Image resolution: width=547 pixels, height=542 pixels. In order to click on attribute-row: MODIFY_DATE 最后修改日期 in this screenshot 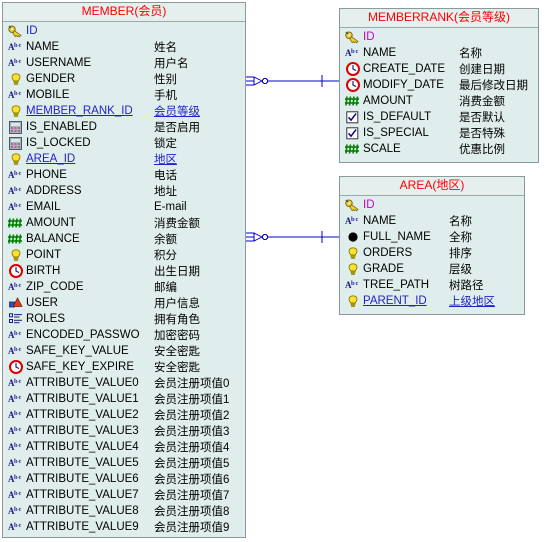, I will do `click(439, 85)`.